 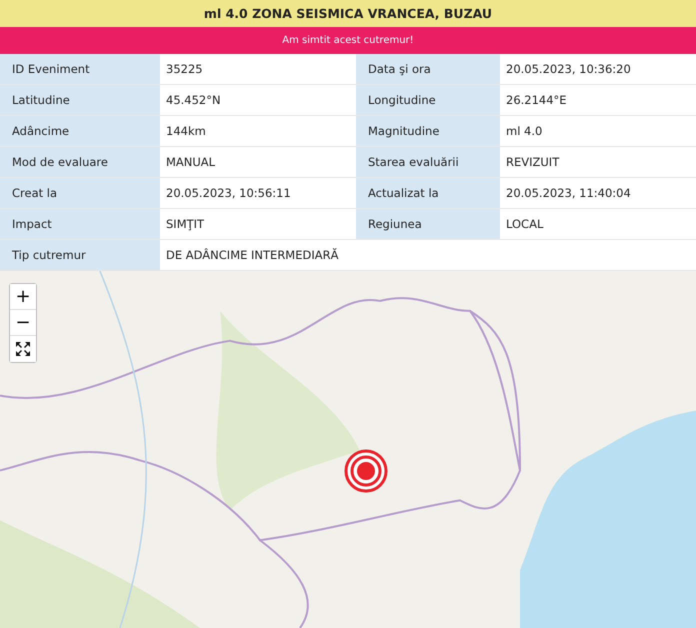 What do you see at coordinates (348, 13) in the screenshot?
I see `event-title: ml 4.0 ZONA SEISMICA VRANCEA, BUZAU` at bounding box center [348, 13].